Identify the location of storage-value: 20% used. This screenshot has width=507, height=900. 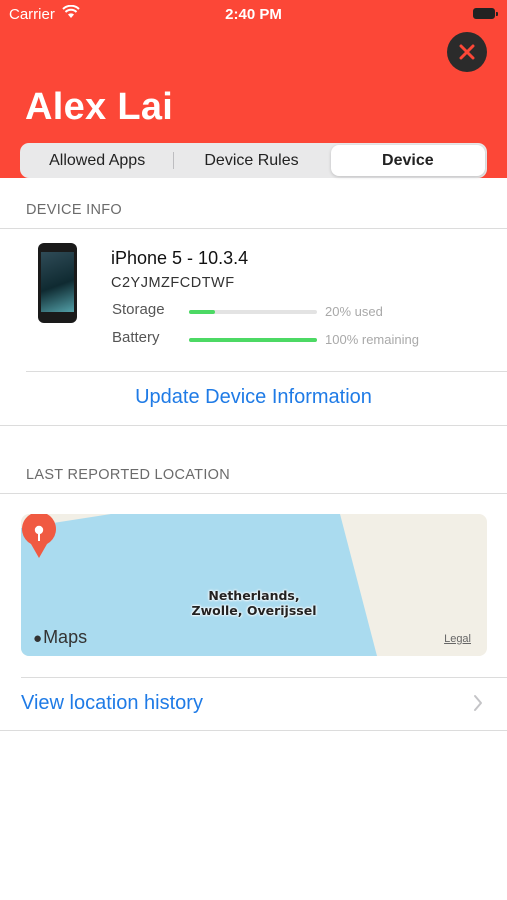
(354, 311).